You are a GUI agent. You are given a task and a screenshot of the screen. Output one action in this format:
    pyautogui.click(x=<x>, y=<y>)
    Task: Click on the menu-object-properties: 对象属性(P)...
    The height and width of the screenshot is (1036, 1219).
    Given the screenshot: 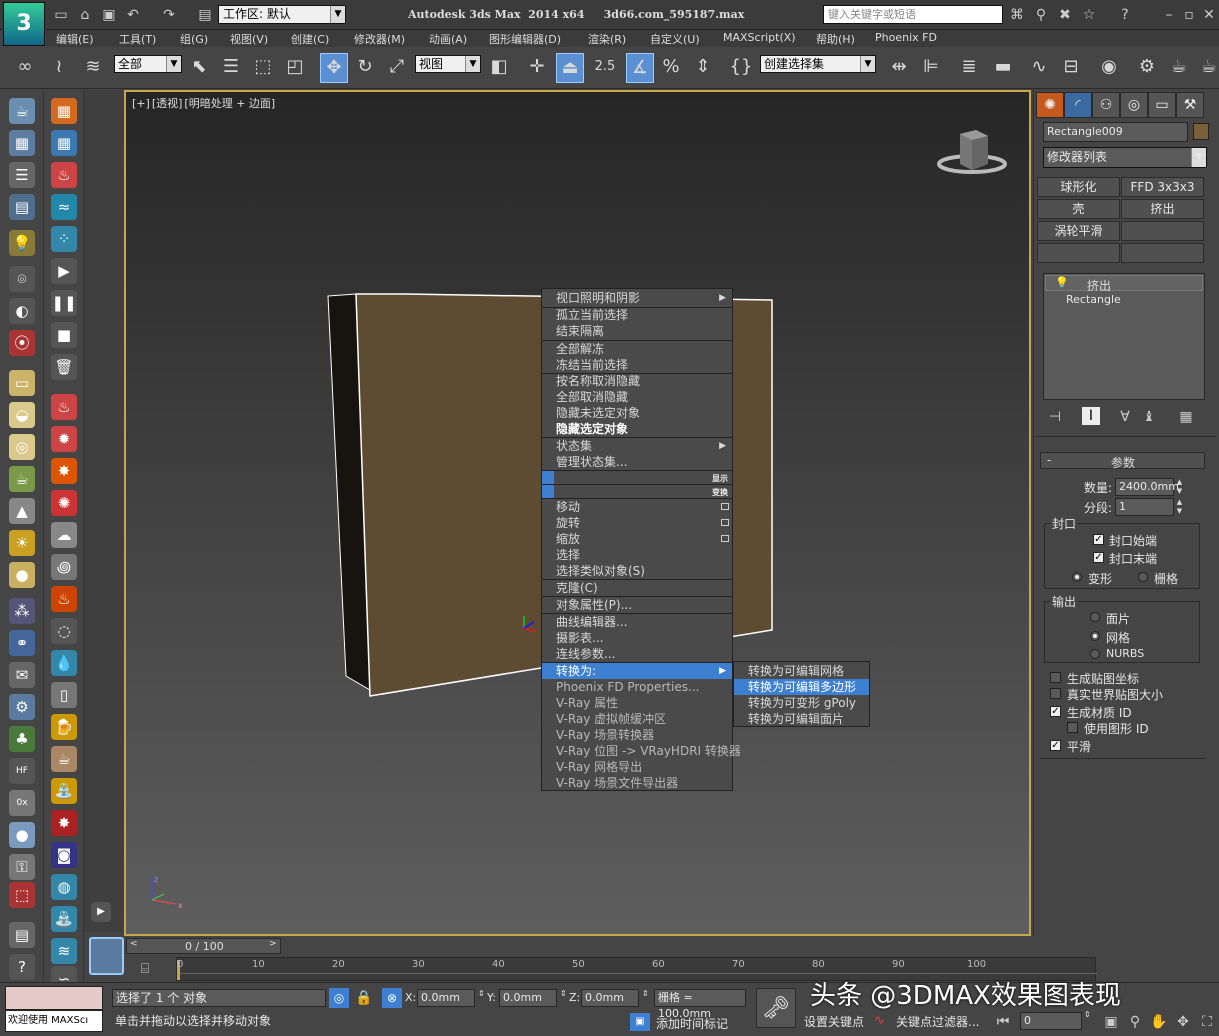 What is the action you would take?
    pyautogui.click(x=637, y=605)
    